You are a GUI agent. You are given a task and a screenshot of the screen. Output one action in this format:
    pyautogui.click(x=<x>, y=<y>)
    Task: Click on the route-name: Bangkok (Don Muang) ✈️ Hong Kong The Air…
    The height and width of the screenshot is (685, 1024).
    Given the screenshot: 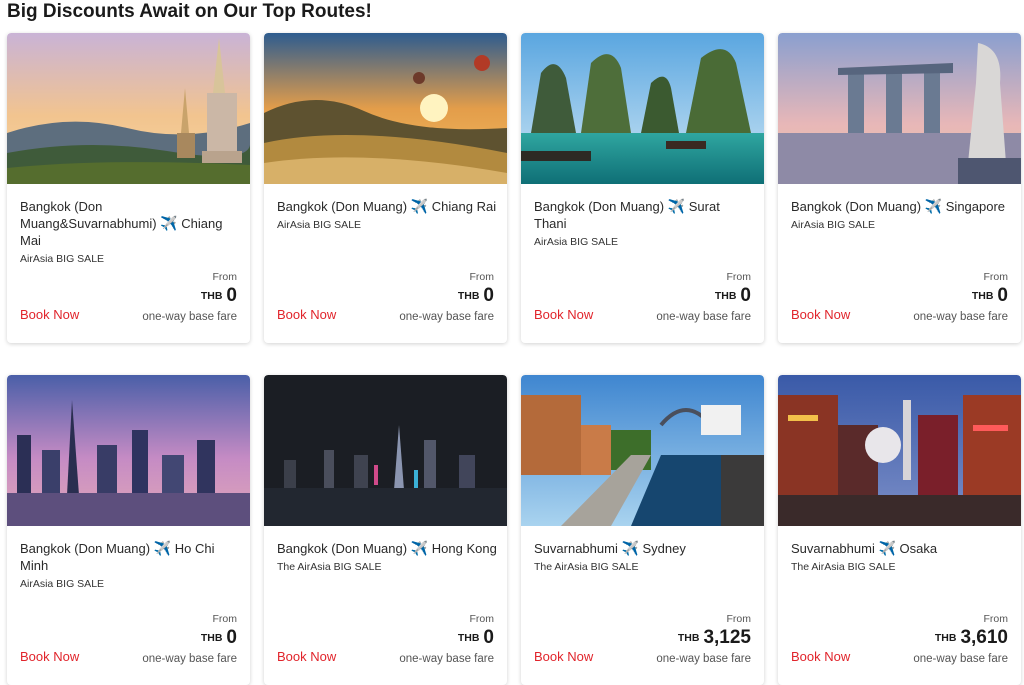 What is the action you would take?
    pyautogui.click(x=387, y=557)
    